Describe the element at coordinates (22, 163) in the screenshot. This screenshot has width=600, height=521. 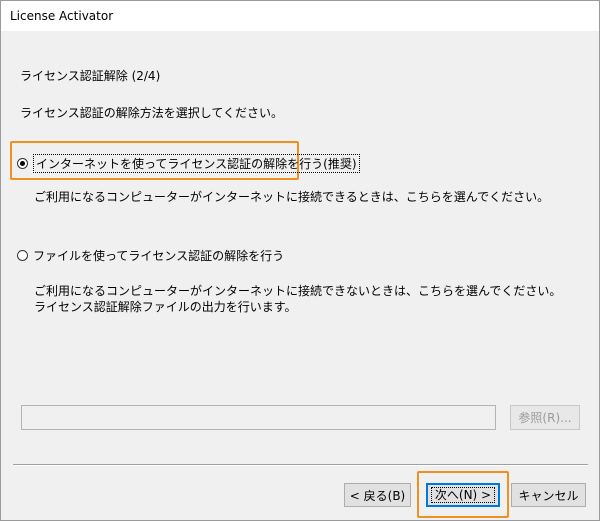
I see `radio-button-internet` at that location.